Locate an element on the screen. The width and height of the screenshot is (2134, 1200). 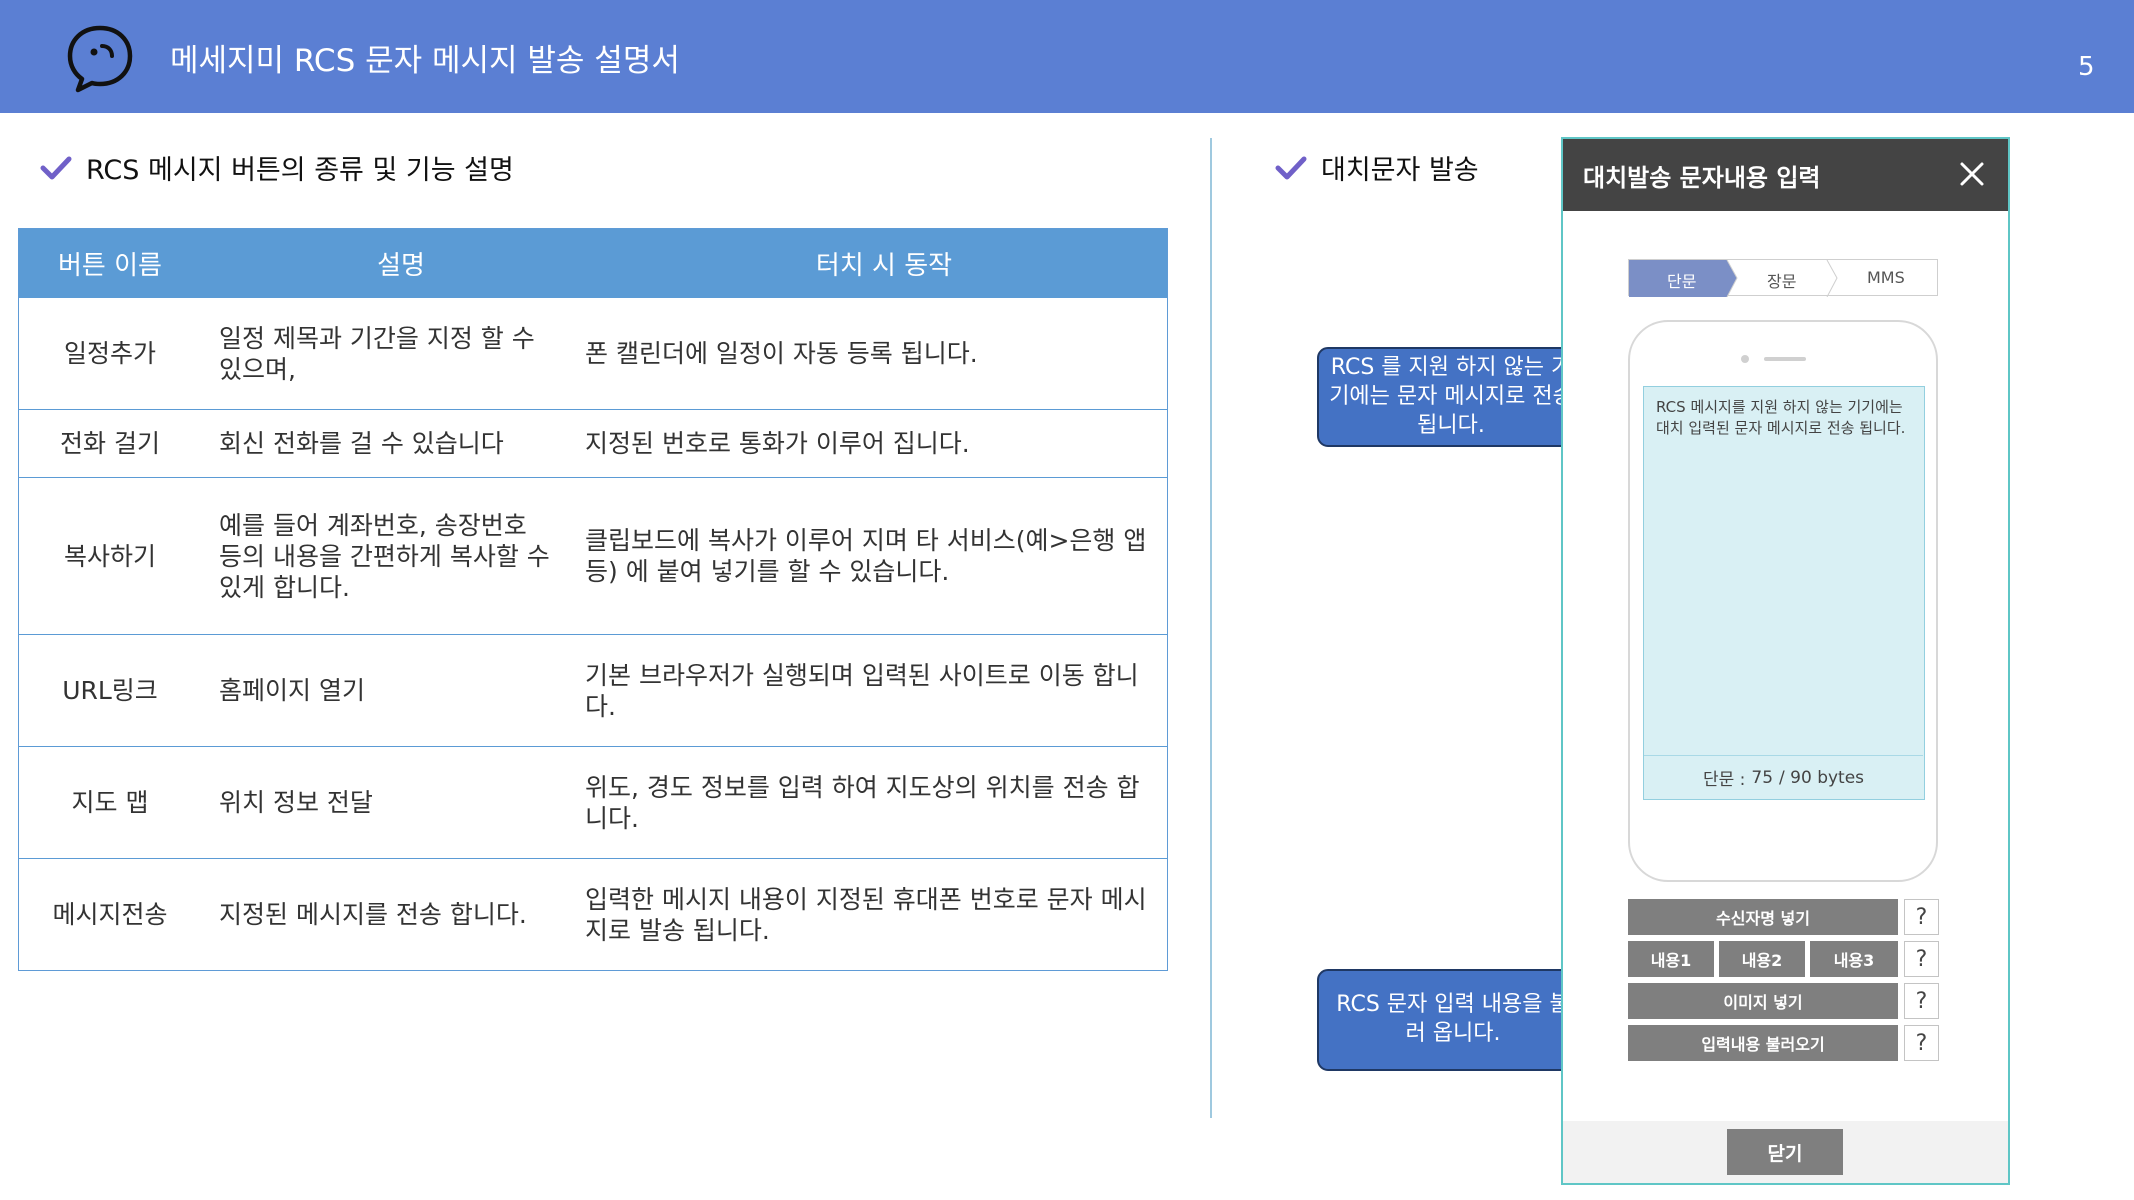
column-header-name: 버튼 이름 is located at coordinates (110, 265).